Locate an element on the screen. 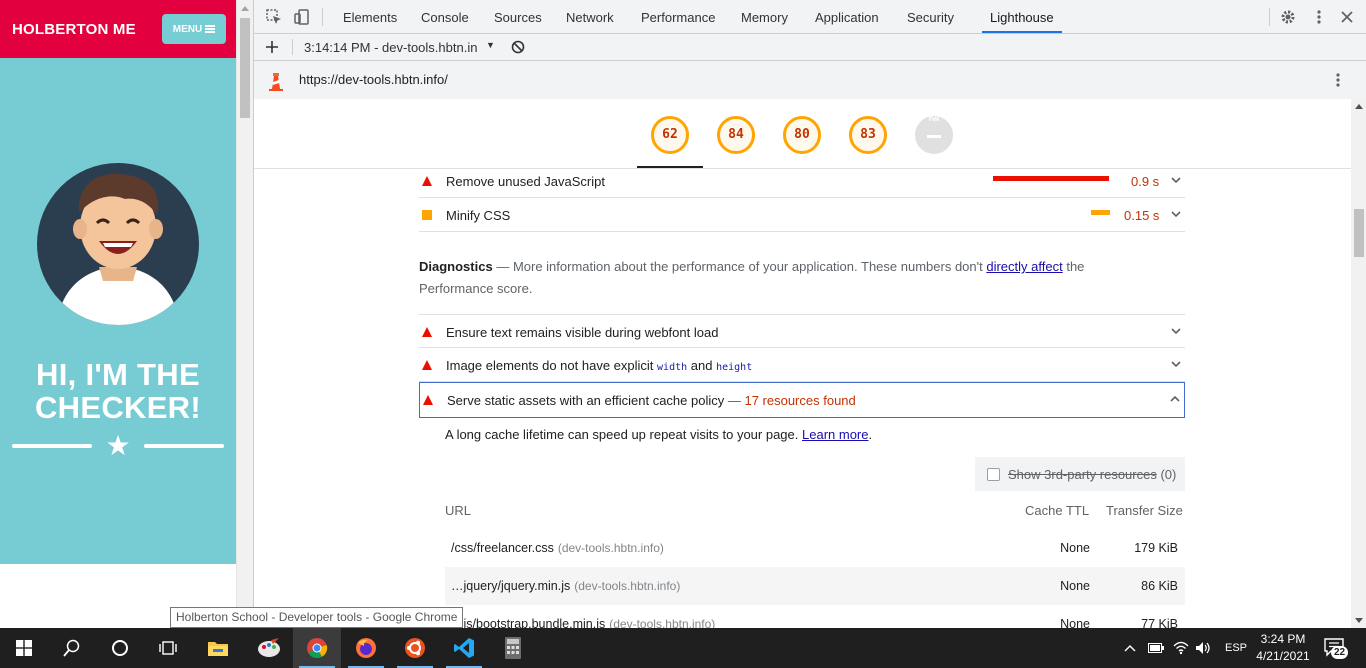 The image size is (1366, 668). calculator-icon is located at coordinates (513, 648).